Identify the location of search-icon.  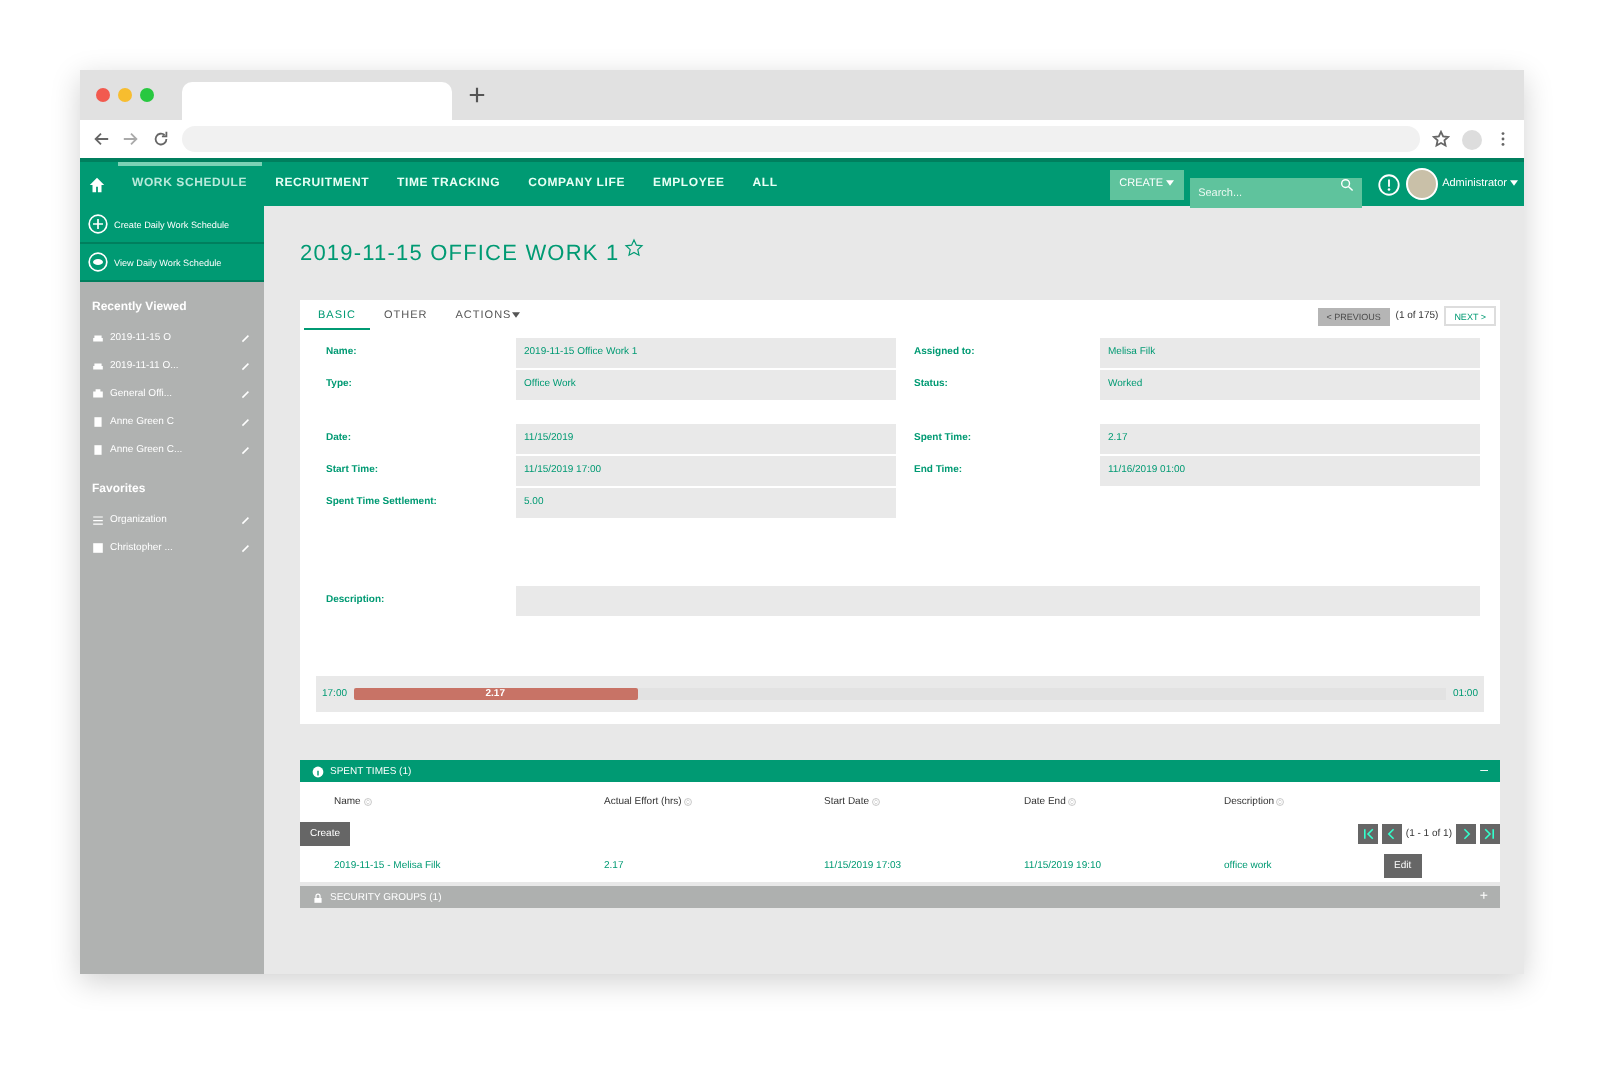
(1347, 184).